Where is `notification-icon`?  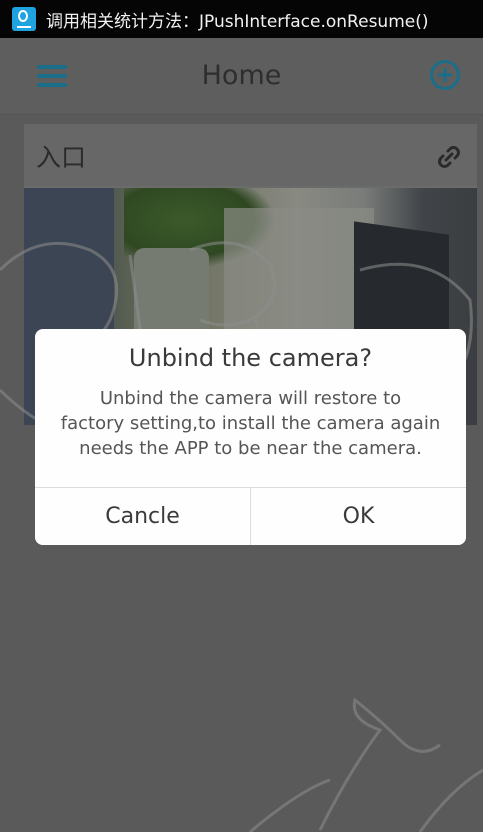 notification-icon is located at coordinates (24, 19).